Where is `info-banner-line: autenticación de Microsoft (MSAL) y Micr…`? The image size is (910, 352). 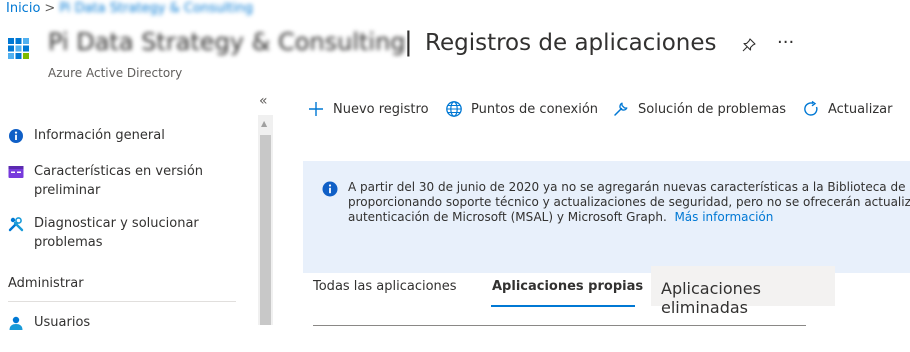 info-banner-line: autenticación de Microsoft (MSAL) y Micr… is located at coordinates (629, 217).